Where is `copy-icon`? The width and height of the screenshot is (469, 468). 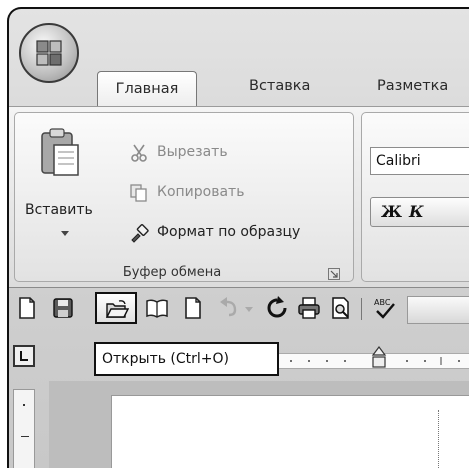
copy-icon is located at coordinates (138, 193).